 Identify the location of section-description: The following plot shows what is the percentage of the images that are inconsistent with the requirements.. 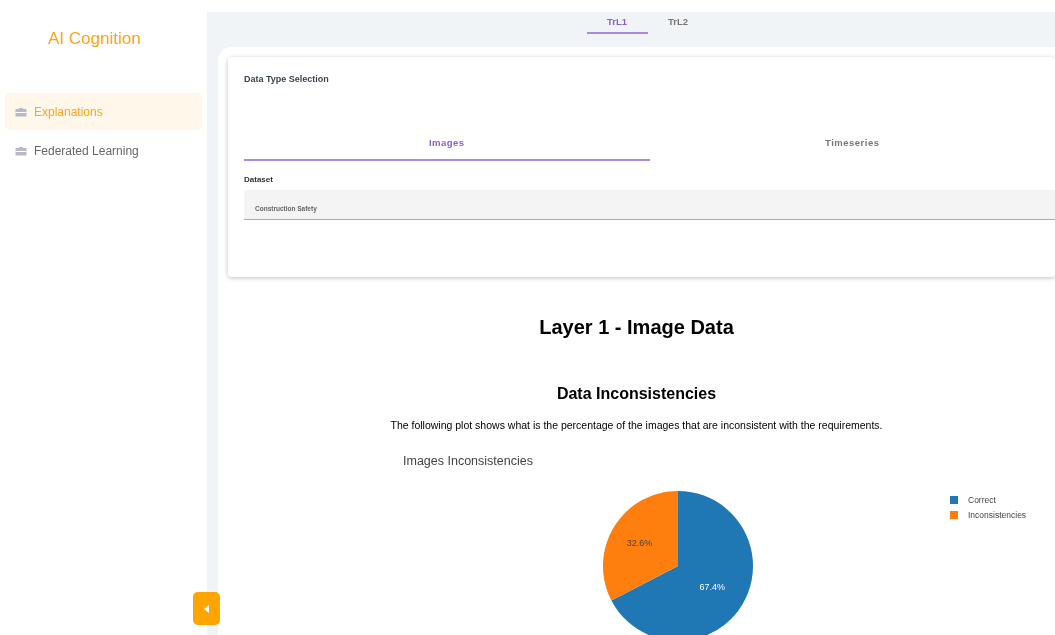
(636, 425).